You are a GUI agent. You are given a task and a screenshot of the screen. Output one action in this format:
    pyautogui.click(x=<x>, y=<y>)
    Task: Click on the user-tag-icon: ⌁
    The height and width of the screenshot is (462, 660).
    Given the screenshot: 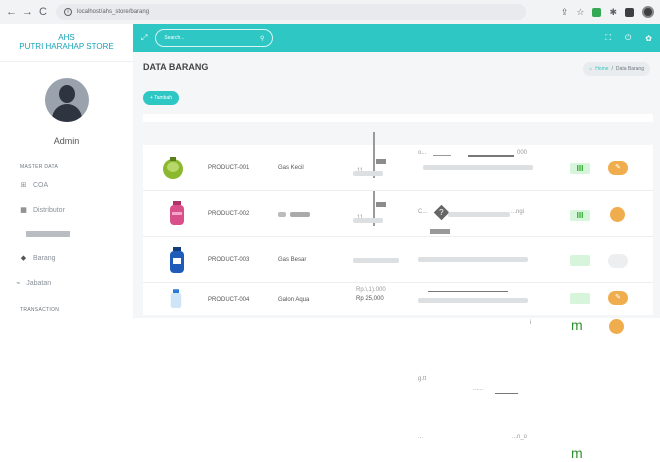 What is the action you would take?
    pyautogui.click(x=18, y=283)
    